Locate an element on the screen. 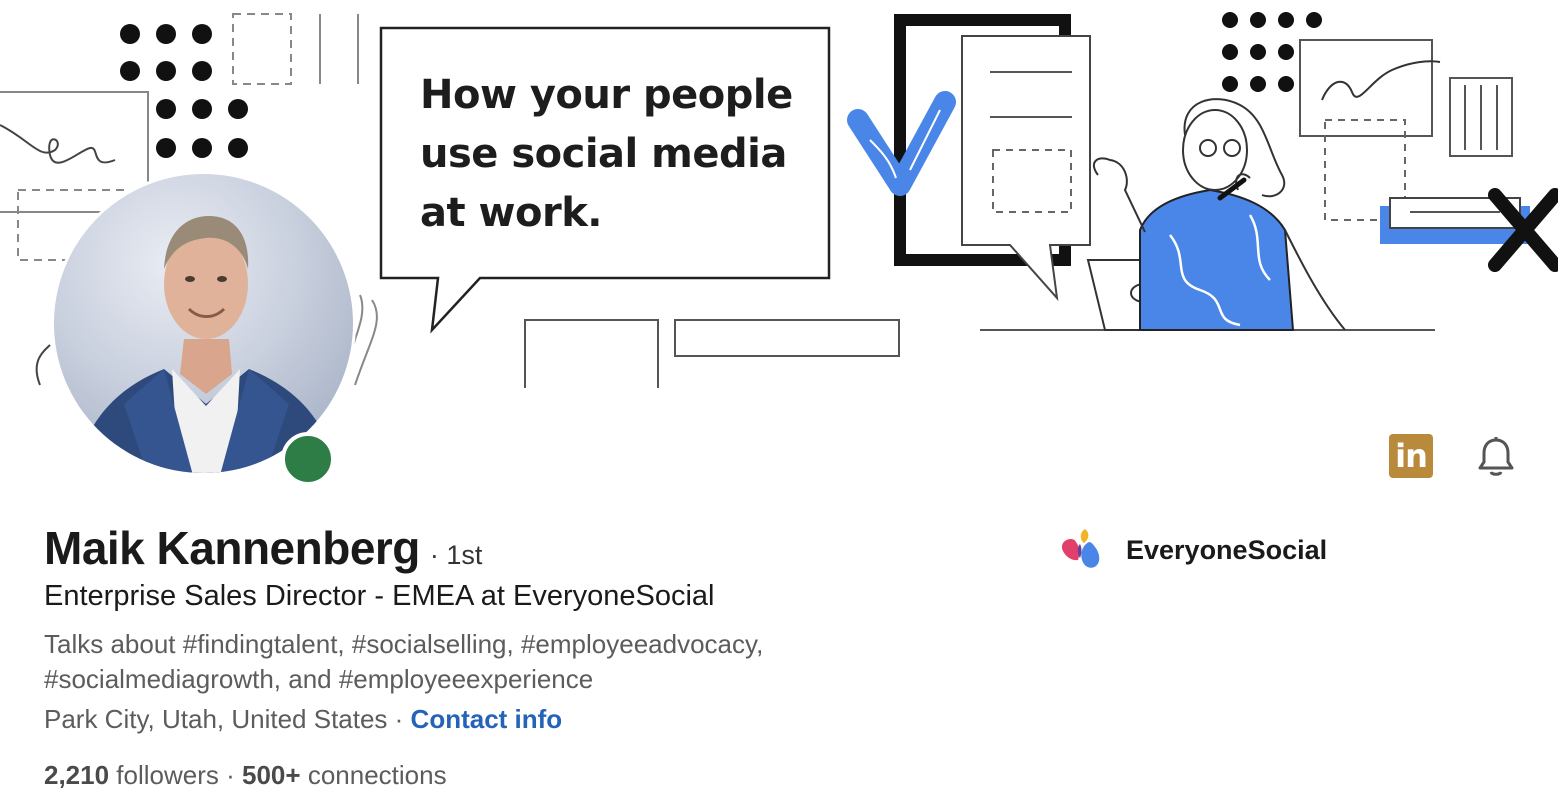 Image resolution: width=1558 pixels, height=800 pixels. profile-name-row: Maik Kannenberg · 1st is located at coordinates (263, 548).